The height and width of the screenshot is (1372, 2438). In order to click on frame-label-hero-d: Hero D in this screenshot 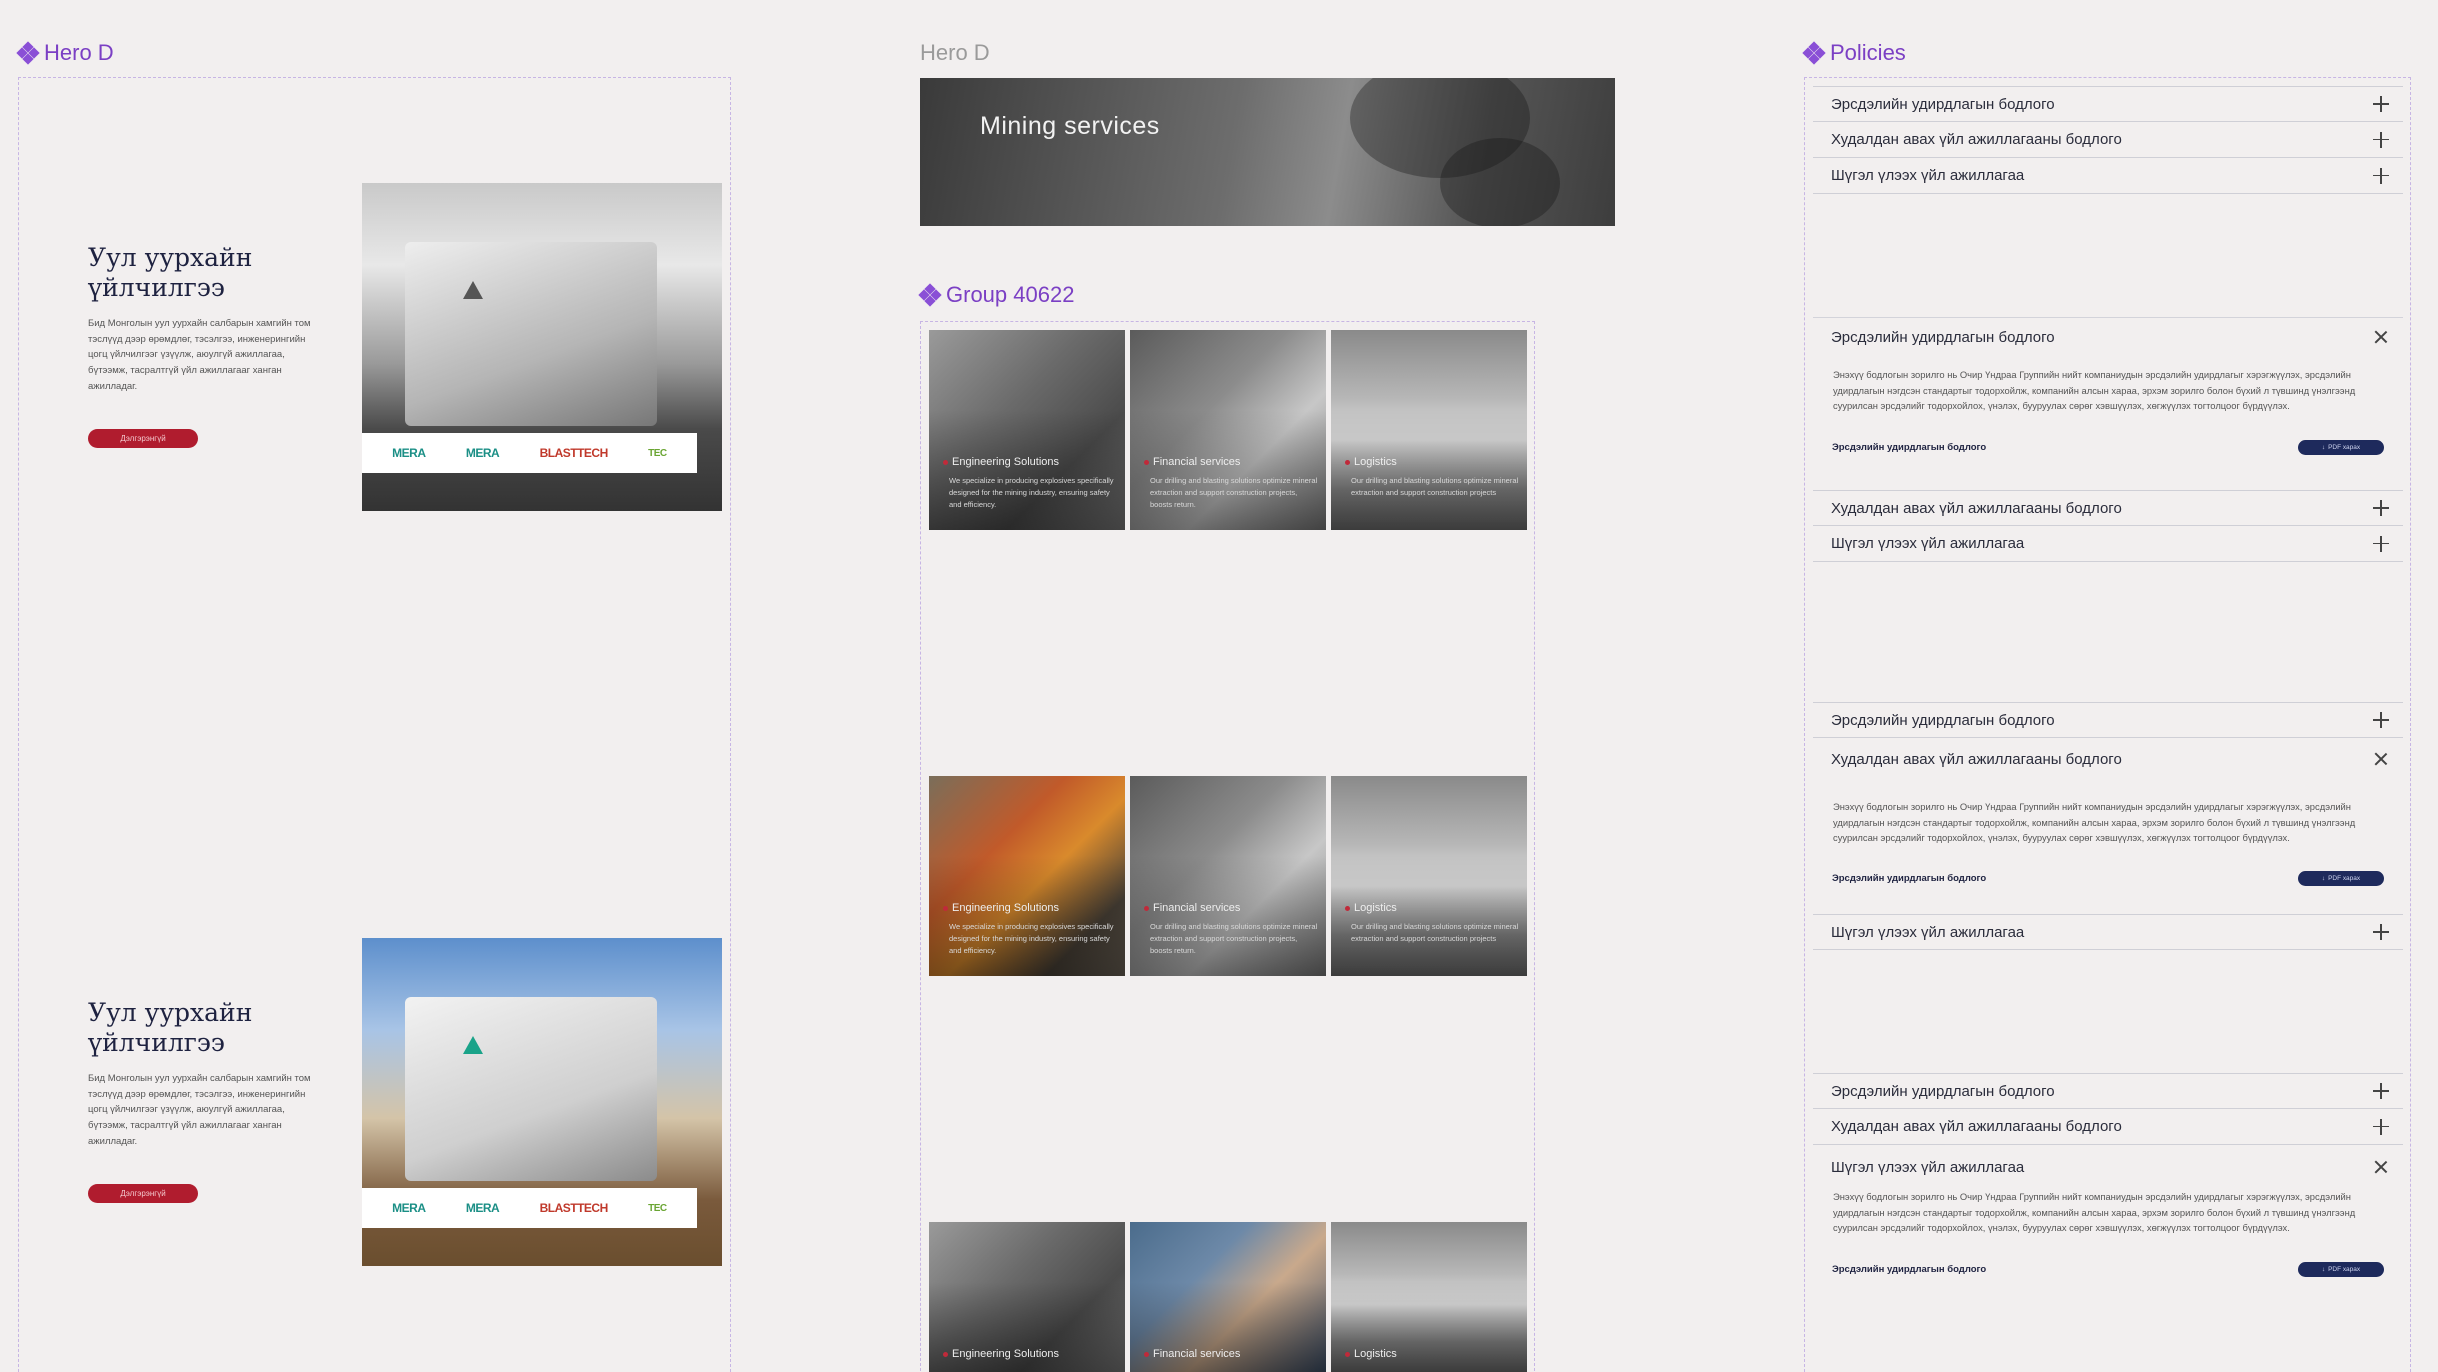, I will do `click(65, 53)`.